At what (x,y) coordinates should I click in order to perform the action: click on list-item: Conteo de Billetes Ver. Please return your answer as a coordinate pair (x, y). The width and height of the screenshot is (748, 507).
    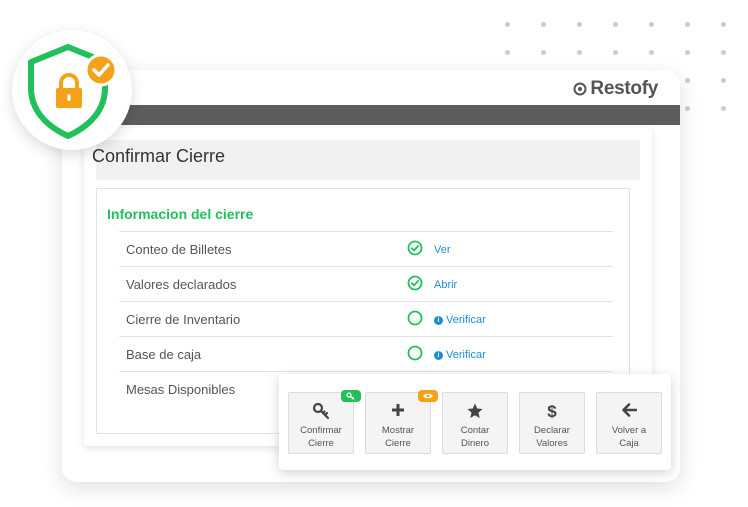
    Looking at the image, I should click on (366, 248).